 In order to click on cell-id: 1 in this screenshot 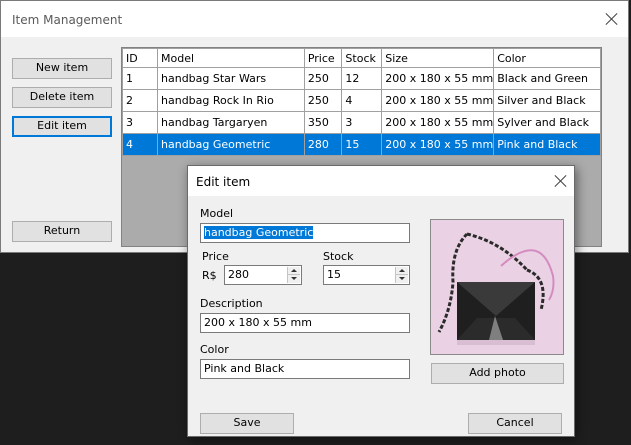, I will do `click(140, 78)`.